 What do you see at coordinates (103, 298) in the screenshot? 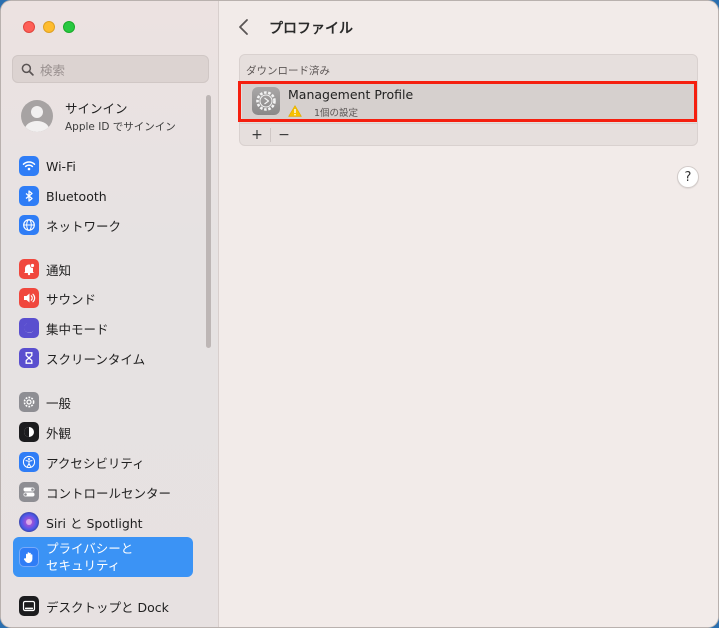
I see `sidebar-item-sound: サウンド` at bounding box center [103, 298].